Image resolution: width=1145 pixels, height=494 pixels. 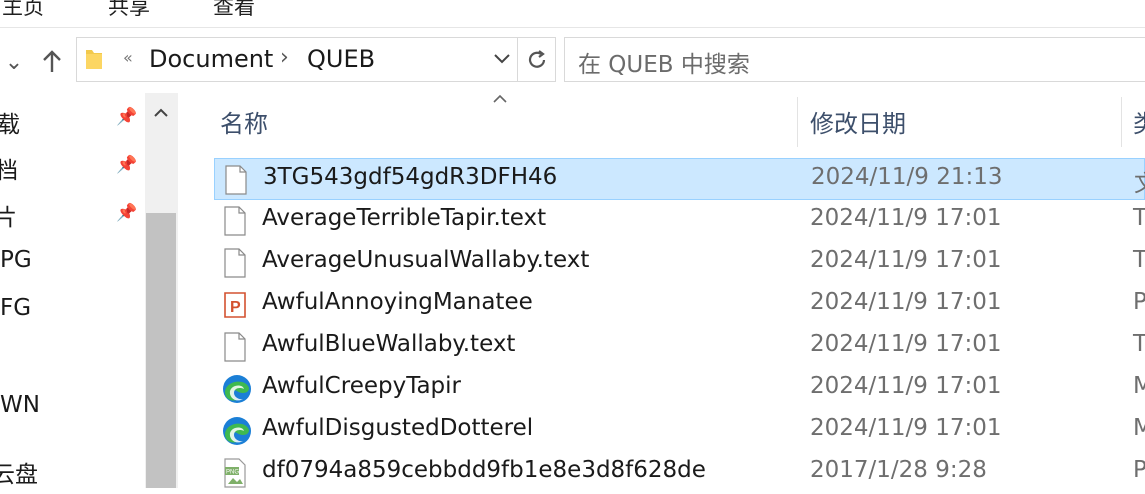 I want to click on file-type: 文, so click(x=1139, y=181).